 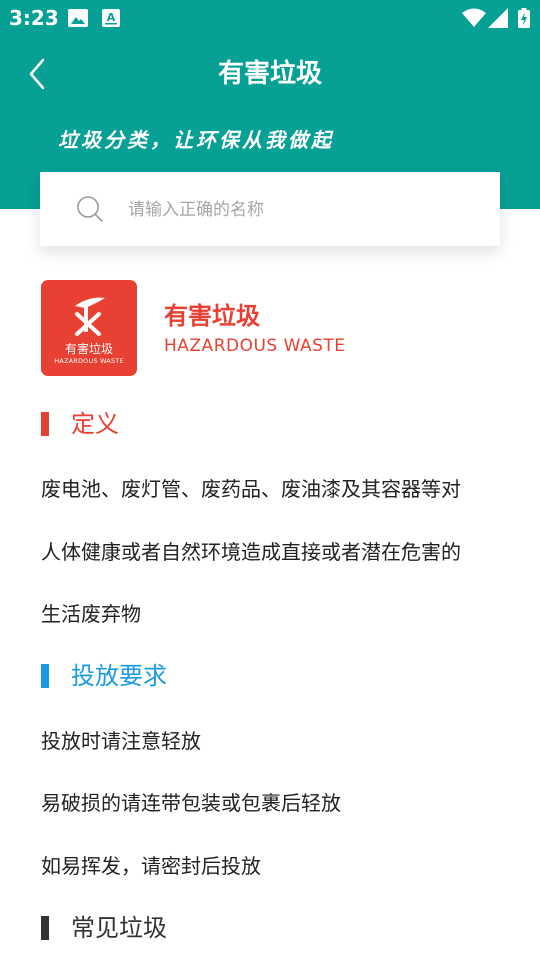 I want to click on wifi-icon, so click(x=474, y=17).